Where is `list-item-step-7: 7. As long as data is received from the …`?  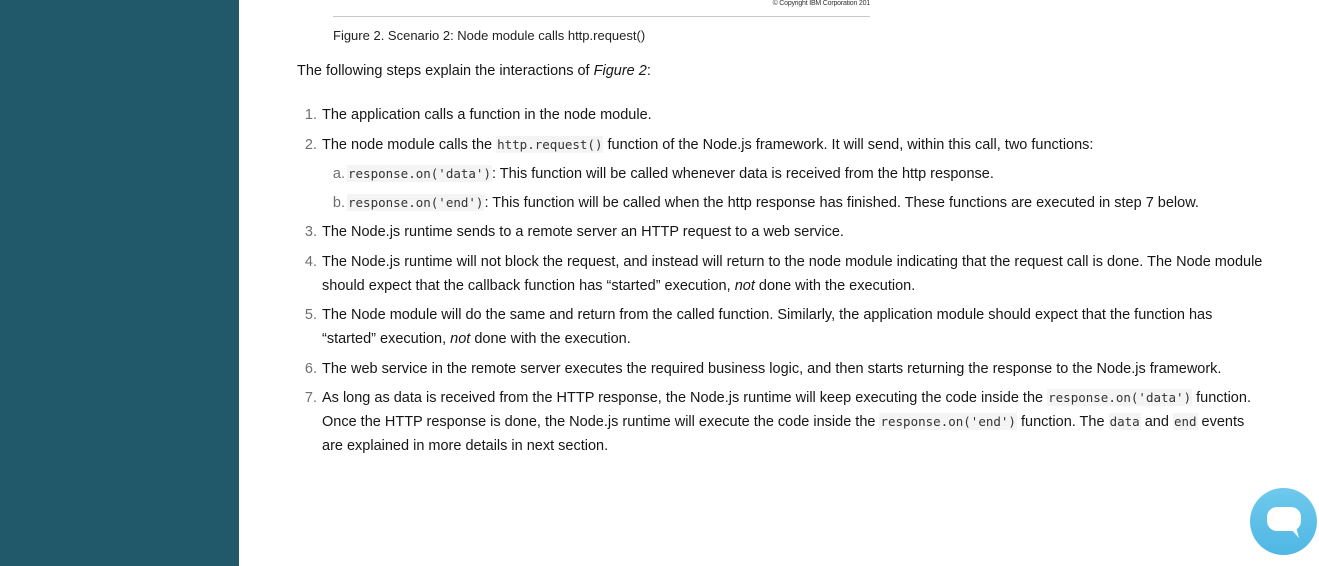
list-item-step-7: 7. As long as data is received from the … is located at coordinates (782, 422).